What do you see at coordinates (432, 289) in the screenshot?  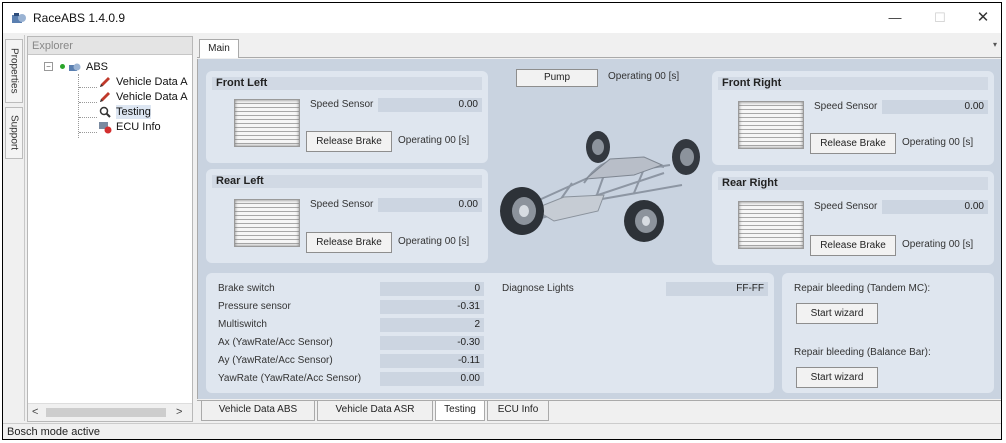 I see `sensor-value: 0` at bounding box center [432, 289].